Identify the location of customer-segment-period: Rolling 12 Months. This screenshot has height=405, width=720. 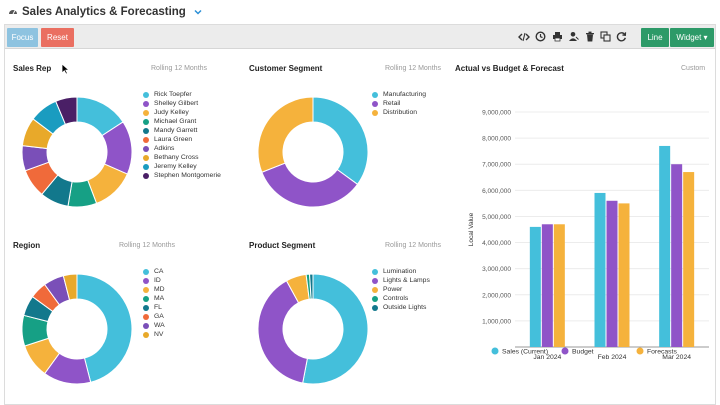
(413, 68).